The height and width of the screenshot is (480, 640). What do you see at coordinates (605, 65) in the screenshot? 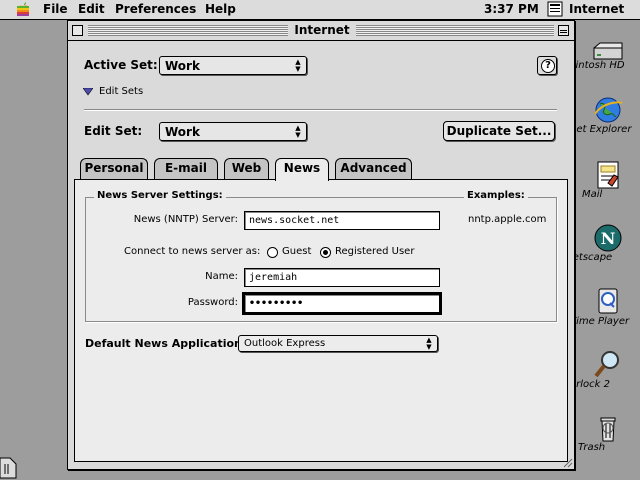
I see `desktop-icon-label: cintosh HD` at bounding box center [605, 65].